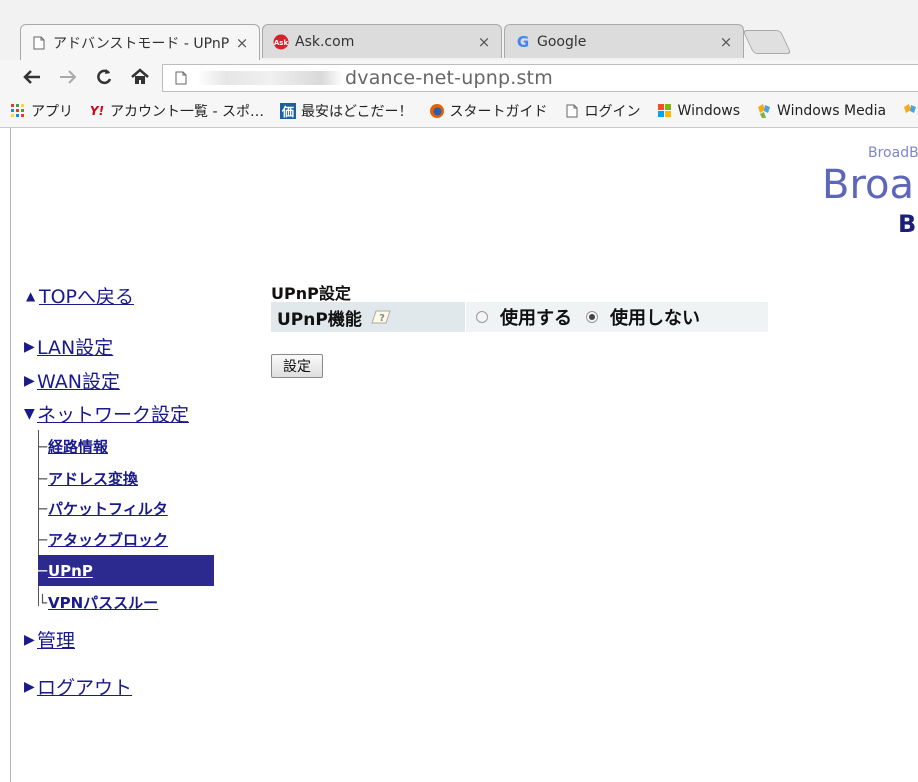  I want to click on bookmark-login: ログイン, so click(602, 111).